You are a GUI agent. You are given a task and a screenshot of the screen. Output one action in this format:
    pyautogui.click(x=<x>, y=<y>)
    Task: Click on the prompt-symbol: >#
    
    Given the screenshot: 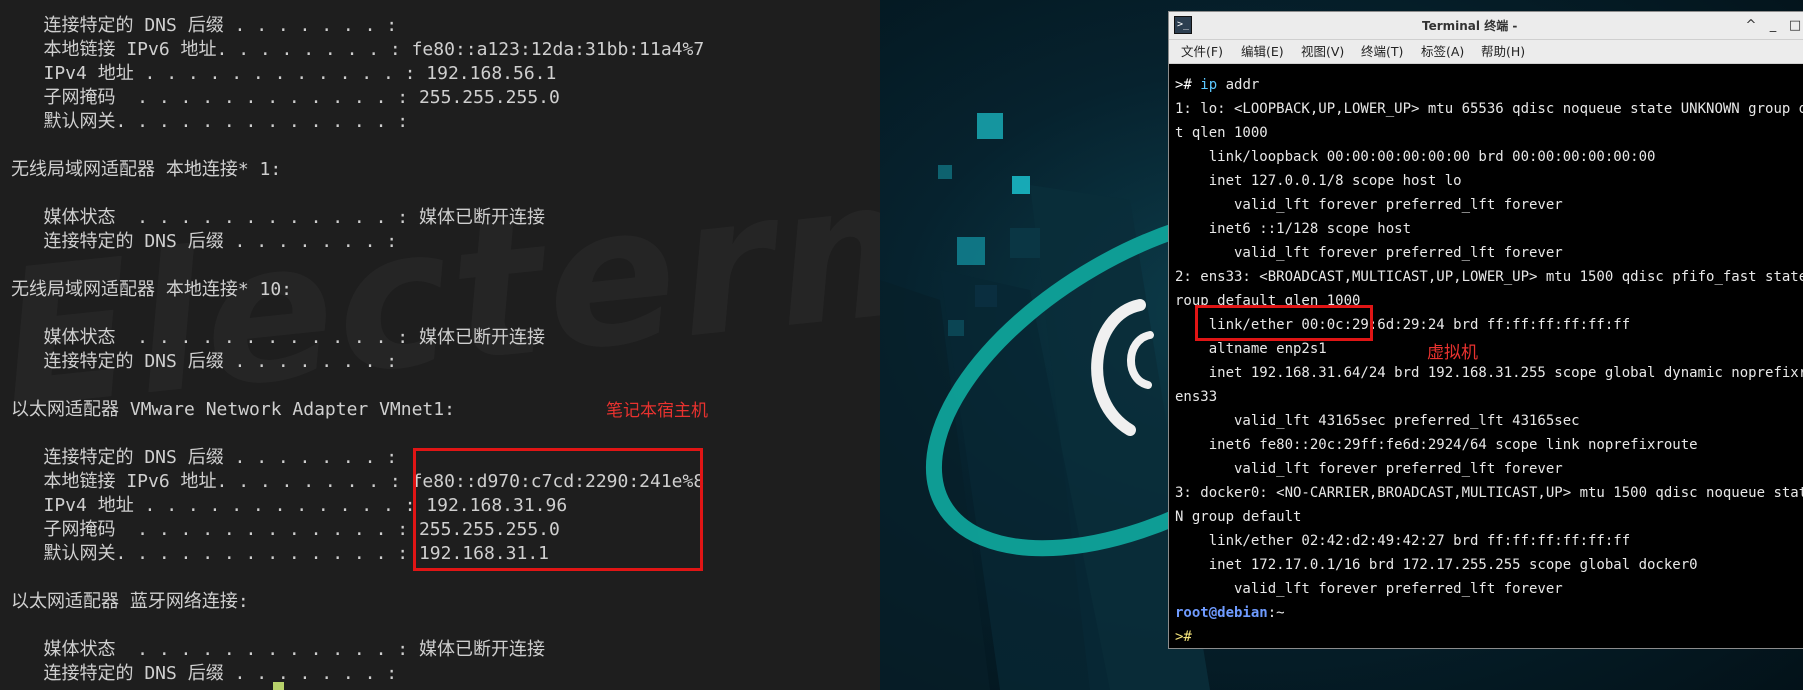 What is the action you would take?
    pyautogui.click(x=1183, y=85)
    